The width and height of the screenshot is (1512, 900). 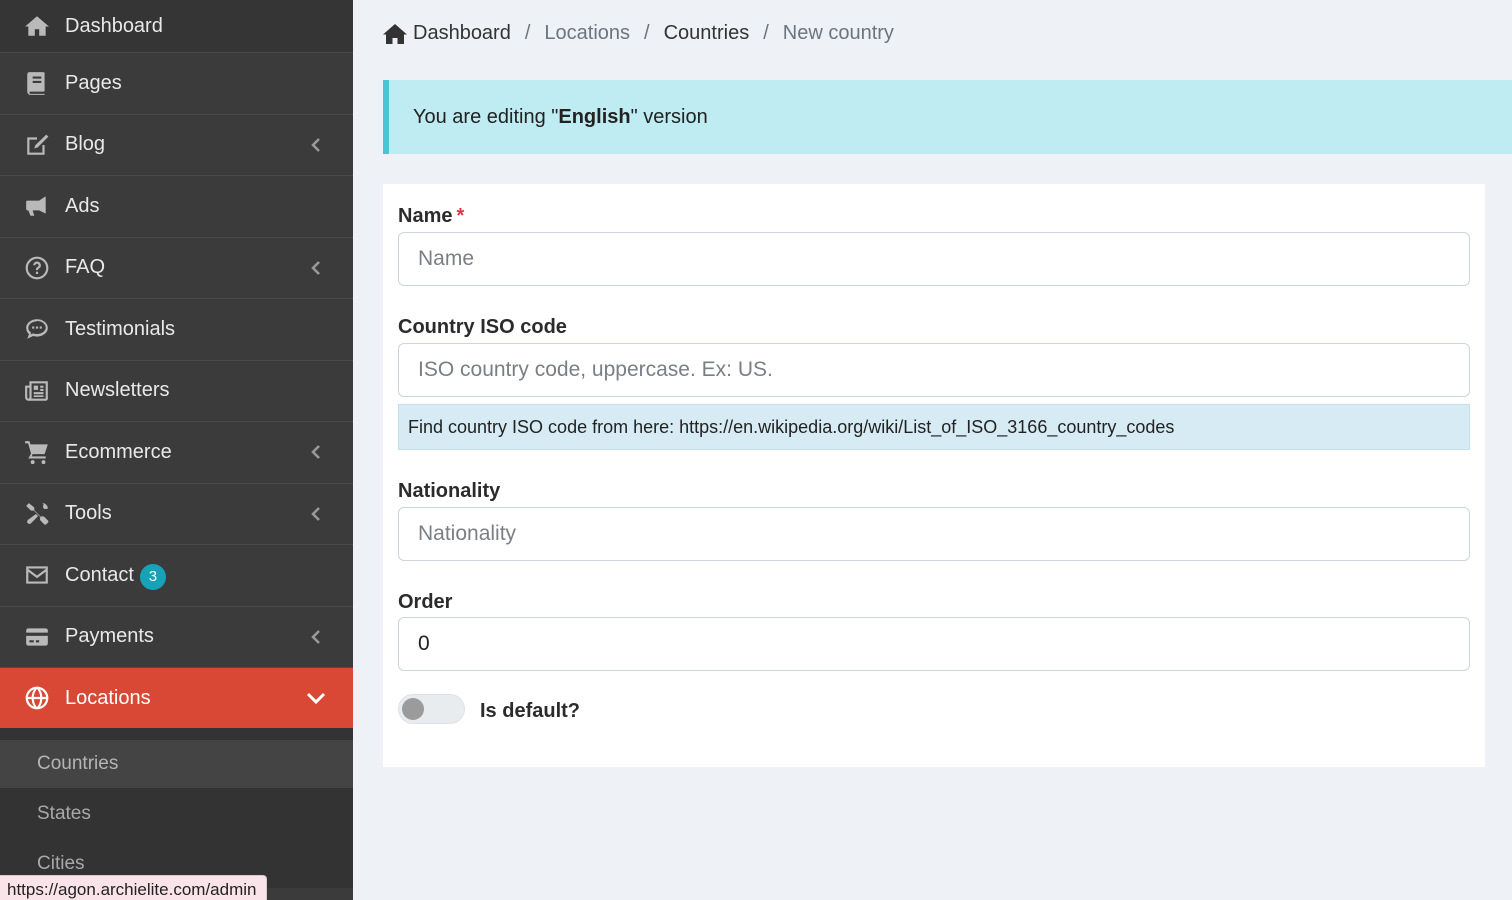 What do you see at coordinates (462, 33) in the screenshot?
I see `breadcrumb-dashboard: Dashboard` at bounding box center [462, 33].